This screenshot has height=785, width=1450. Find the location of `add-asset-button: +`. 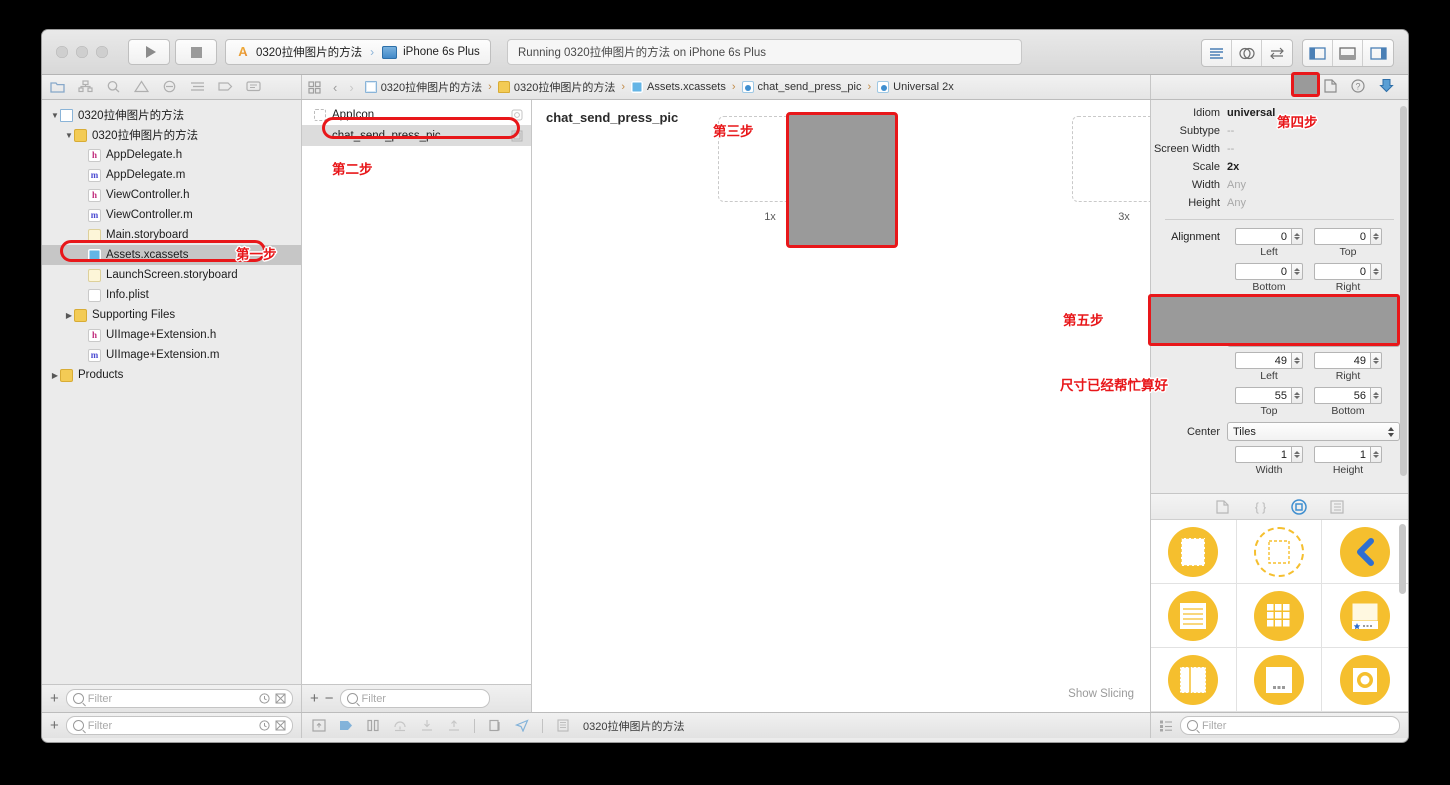

add-asset-button: + is located at coordinates (314, 698).